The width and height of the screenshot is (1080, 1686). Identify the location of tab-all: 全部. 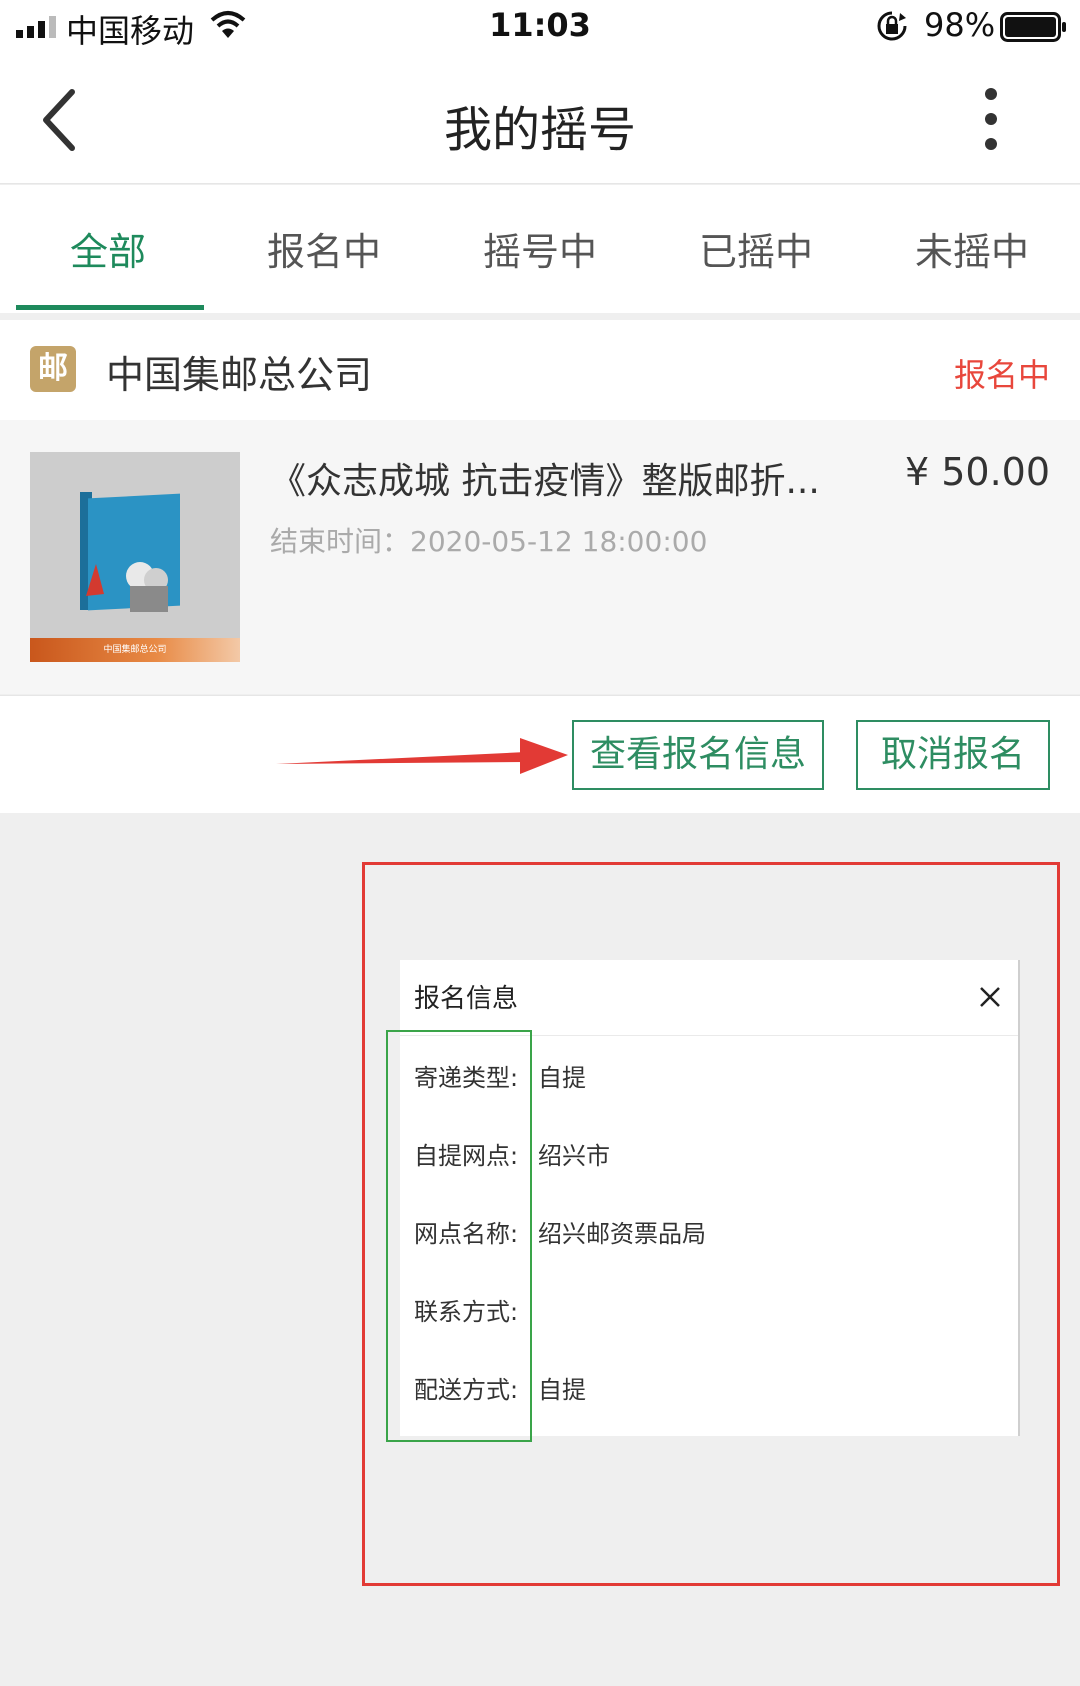
(108, 248).